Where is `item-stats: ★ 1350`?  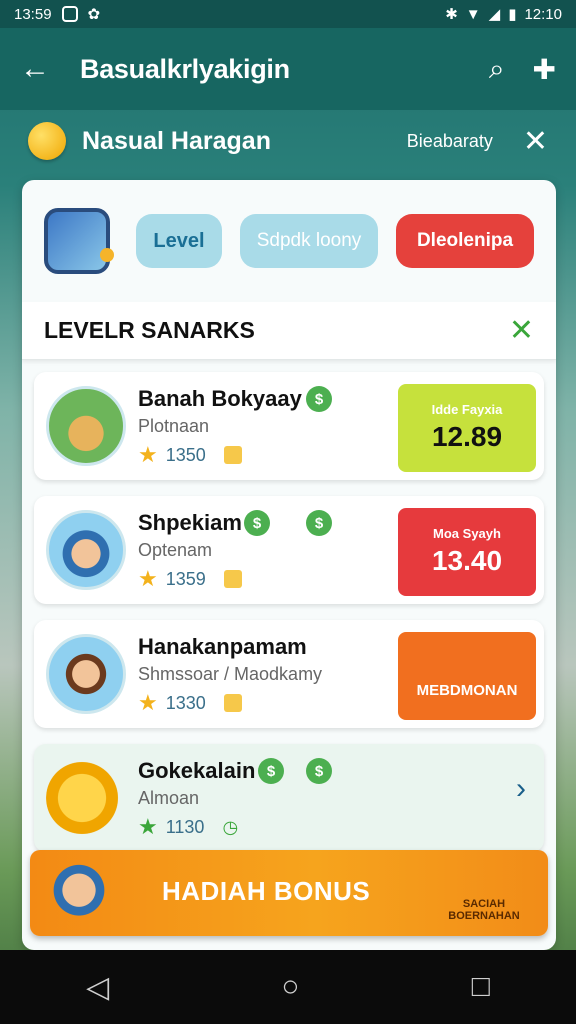
item-stats: ★ 1350 is located at coordinates (190, 455).